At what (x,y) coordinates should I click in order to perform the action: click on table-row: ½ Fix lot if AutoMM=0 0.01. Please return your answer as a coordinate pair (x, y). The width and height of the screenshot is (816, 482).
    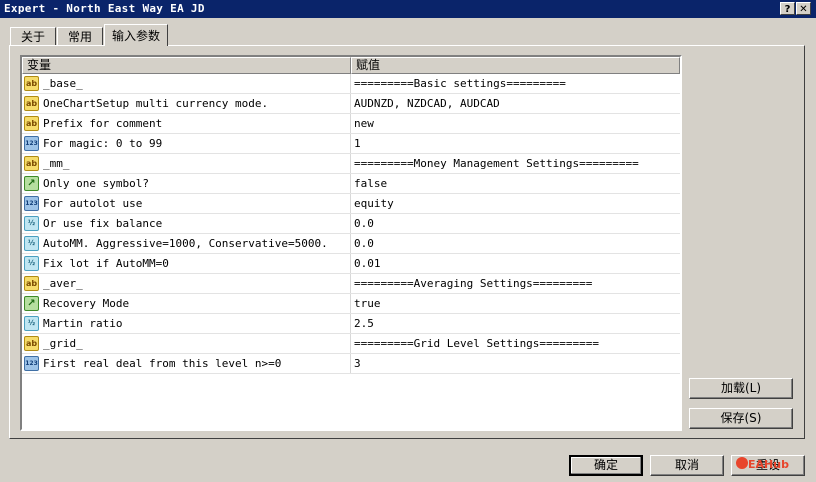
    Looking at the image, I should click on (351, 264).